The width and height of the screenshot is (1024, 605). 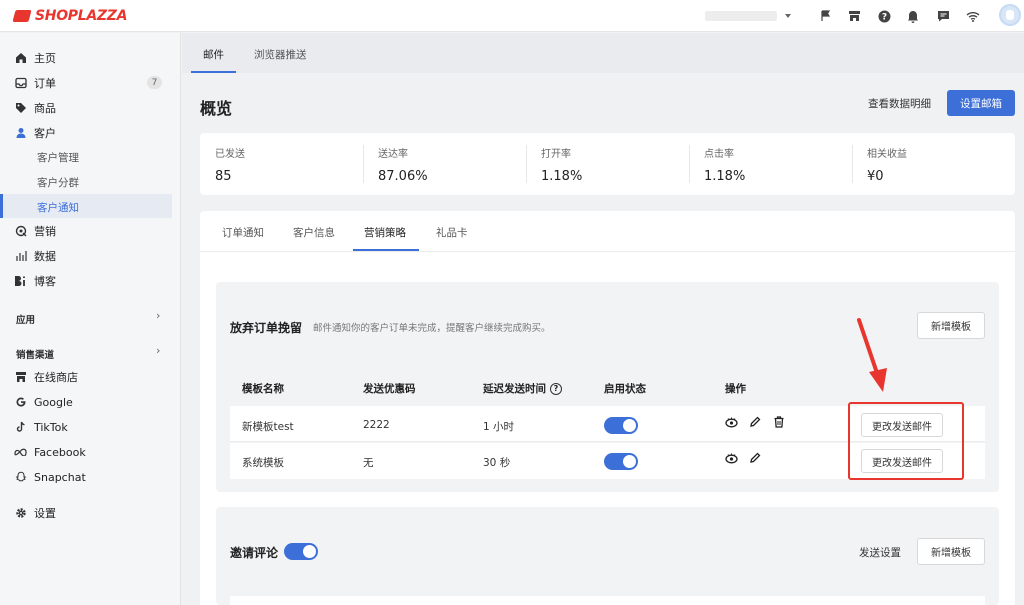 I want to click on stat-value: 85, so click(x=223, y=176).